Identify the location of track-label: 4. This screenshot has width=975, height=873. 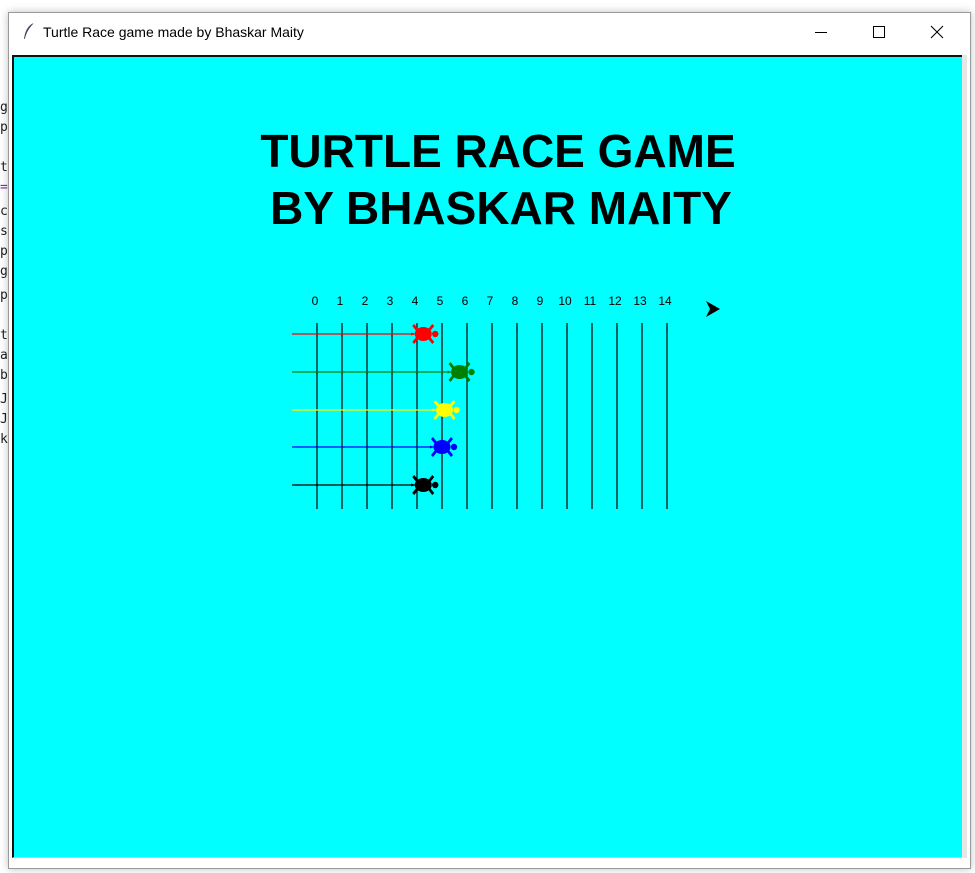
(415, 301).